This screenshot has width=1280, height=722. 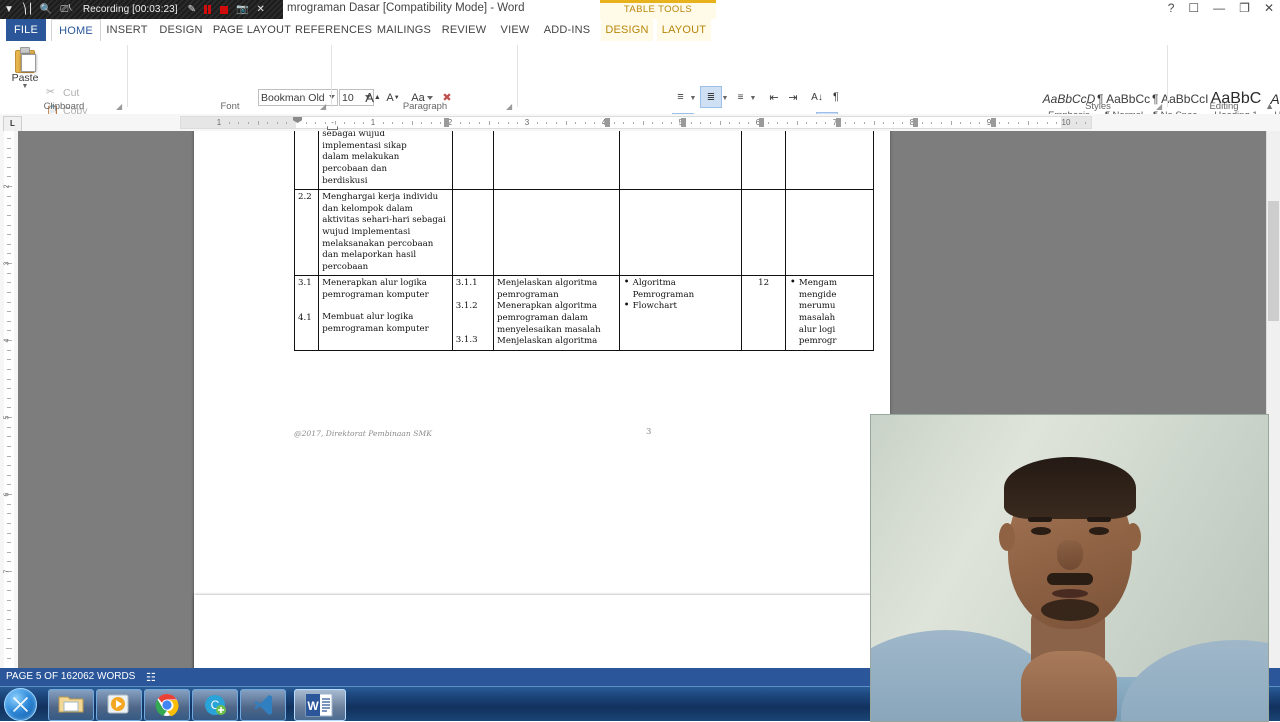 What do you see at coordinates (12, 124) in the screenshot?
I see `tab-stop-selector: L` at bounding box center [12, 124].